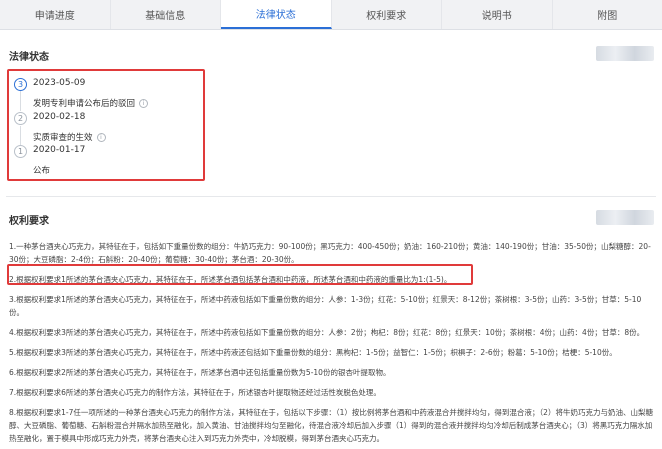 The width and height of the screenshot is (662, 449). I want to click on tab-bar: 申请进度 基础信息 法律状态 权利要求 说明书 附图, so click(331, 15).